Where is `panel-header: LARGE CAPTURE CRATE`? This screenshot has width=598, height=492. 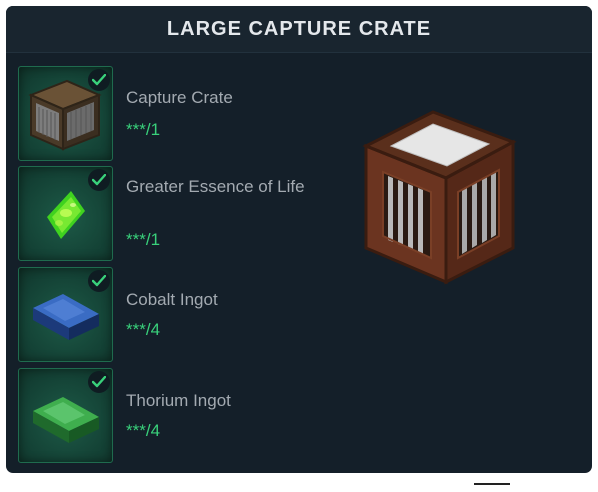 panel-header: LARGE CAPTURE CRATE is located at coordinates (299, 29).